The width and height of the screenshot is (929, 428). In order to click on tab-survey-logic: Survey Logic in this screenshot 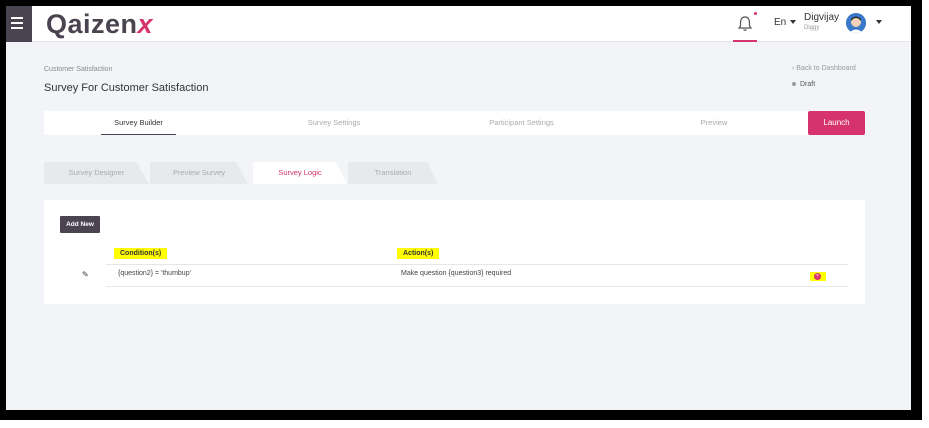, I will do `click(300, 173)`.